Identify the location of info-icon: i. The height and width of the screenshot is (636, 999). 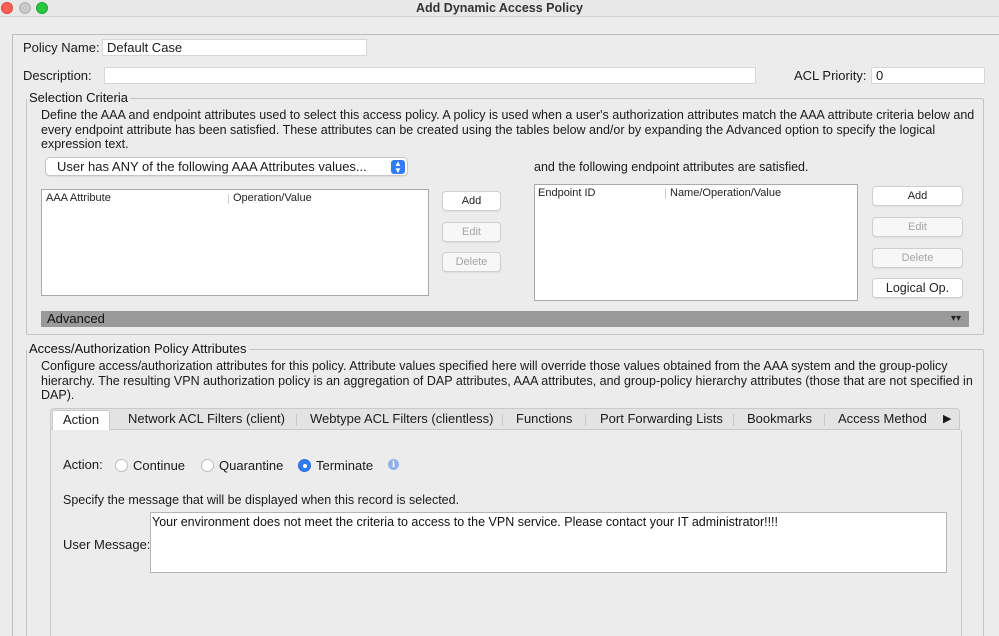
(393, 464).